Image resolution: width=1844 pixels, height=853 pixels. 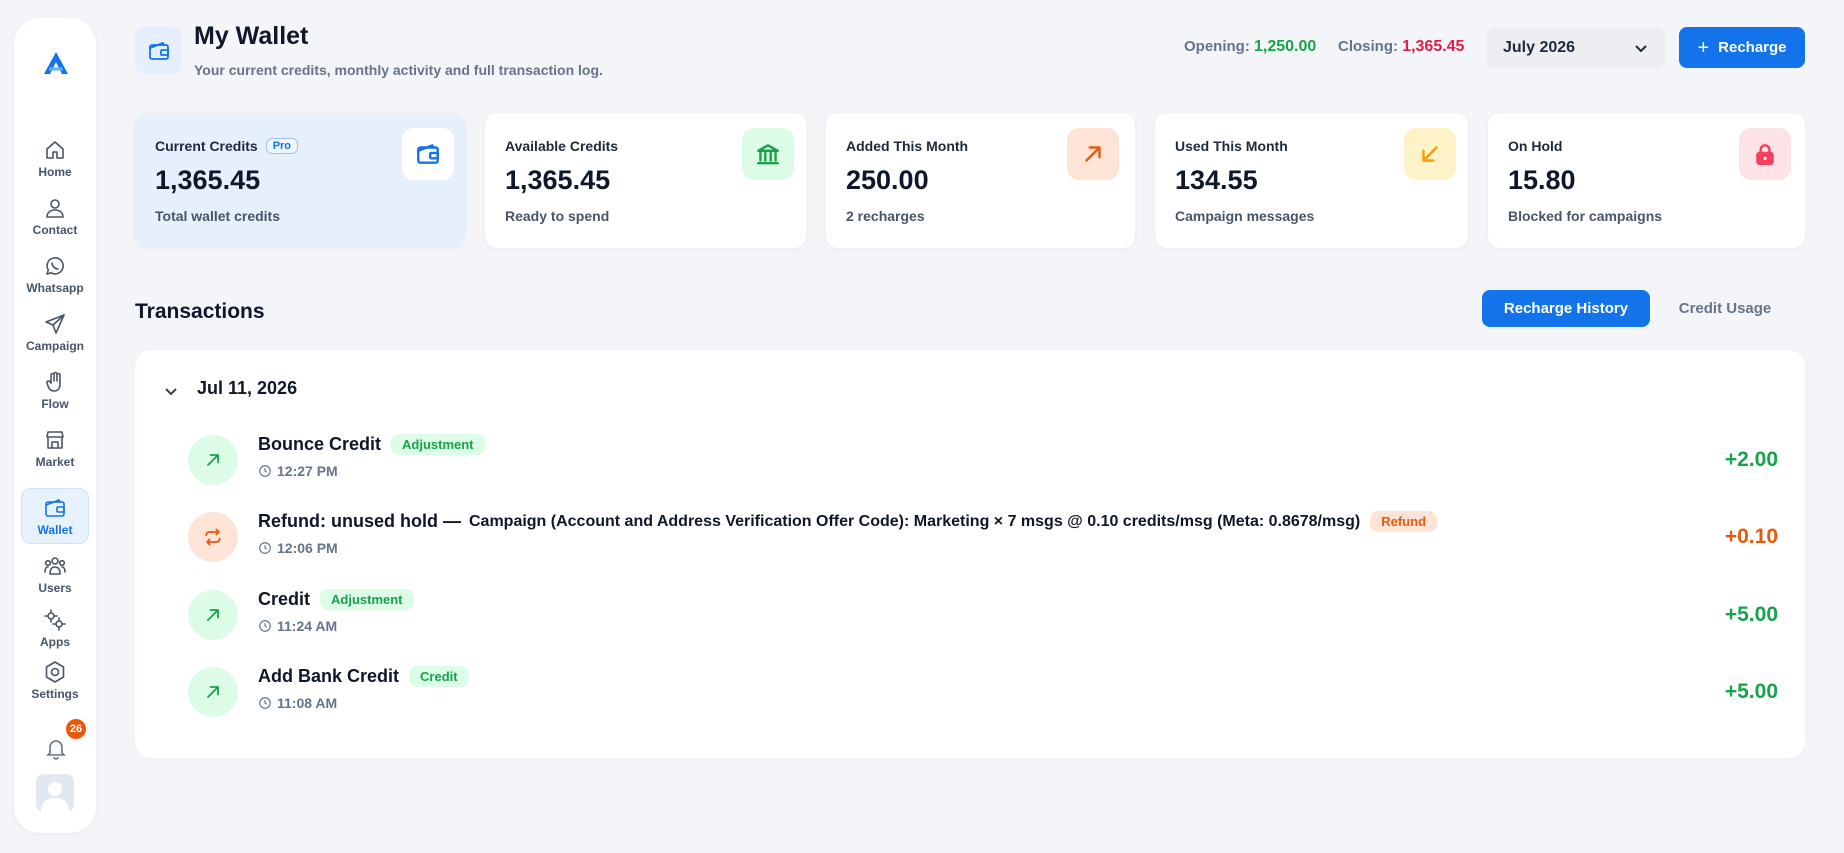 What do you see at coordinates (158, 50) in the screenshot?
I see `page-wallet-icon` at bounding box center [158, 50].